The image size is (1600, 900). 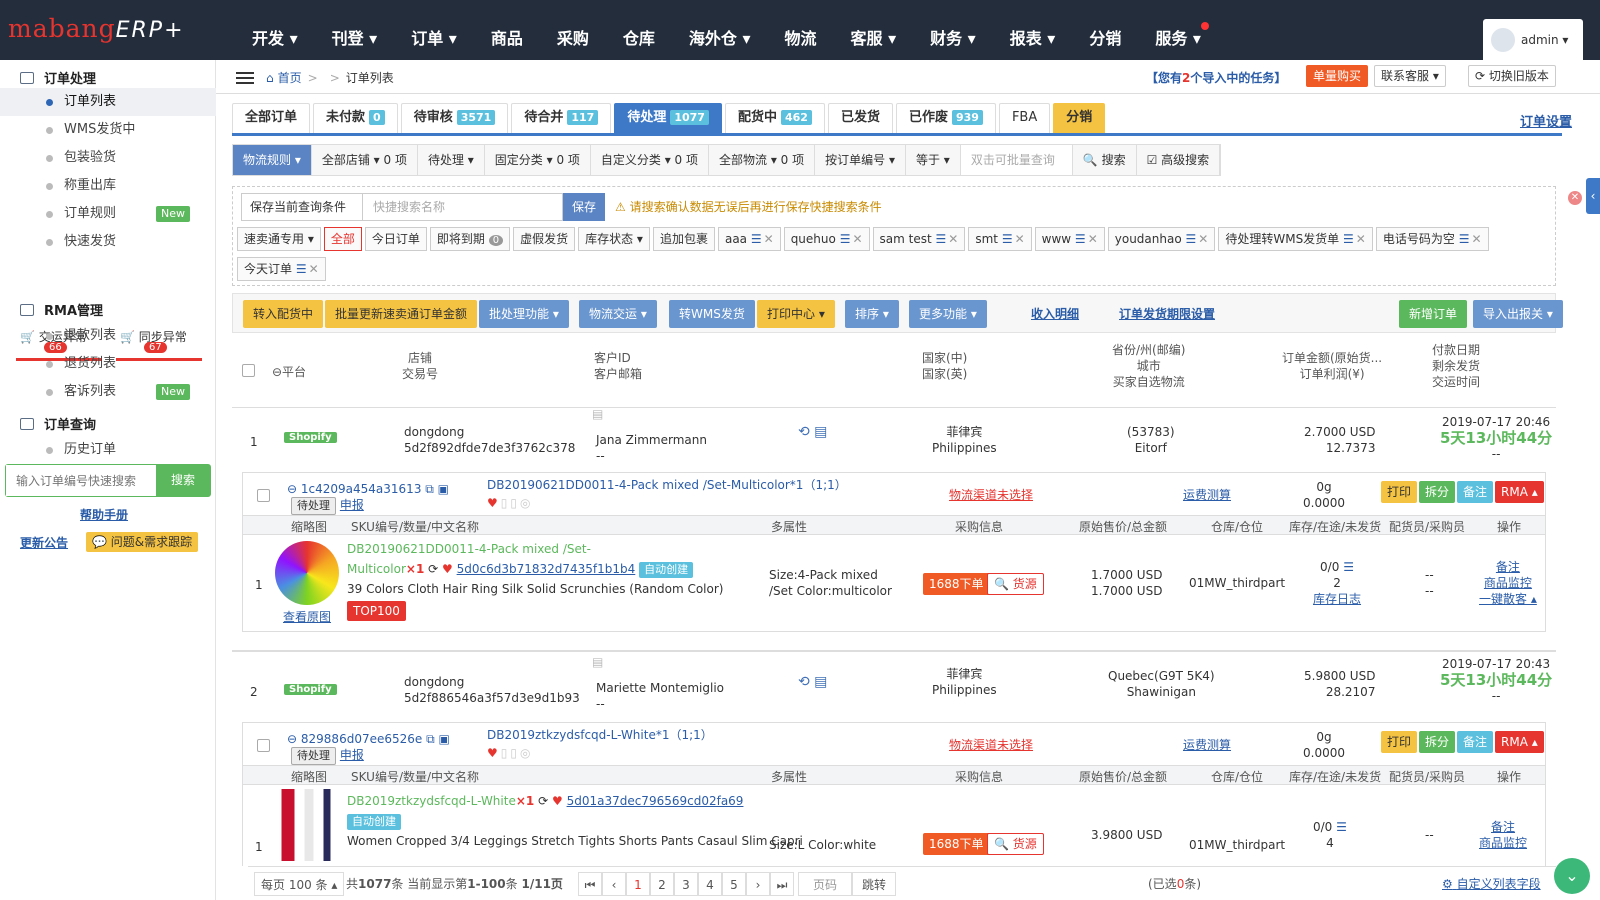 I want to click on help-manual-link: 帮助手册, so click(x=104, y=514).